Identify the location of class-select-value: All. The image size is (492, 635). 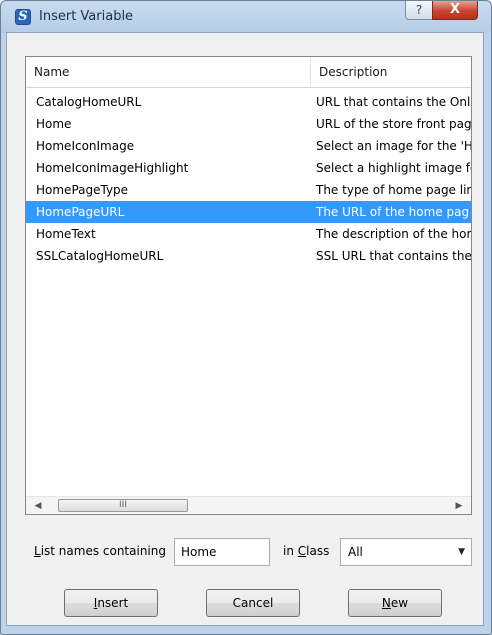
(355, 552).